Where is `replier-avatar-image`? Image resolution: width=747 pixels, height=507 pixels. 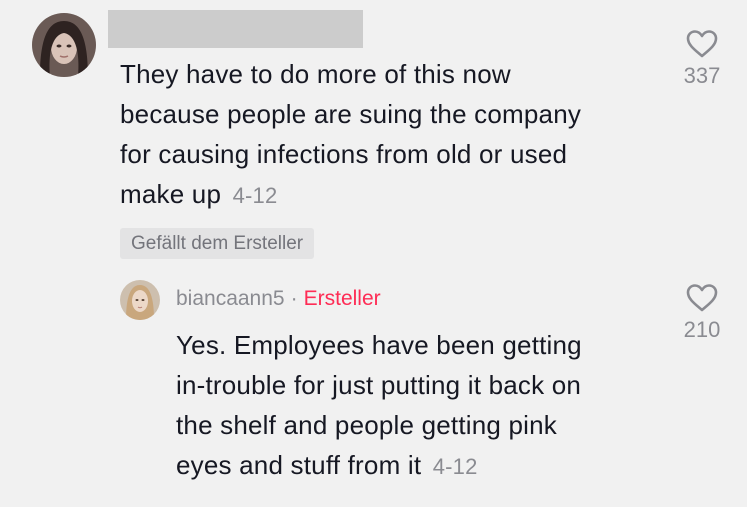 replier-avatar-image is located at coordinates (140, 300).